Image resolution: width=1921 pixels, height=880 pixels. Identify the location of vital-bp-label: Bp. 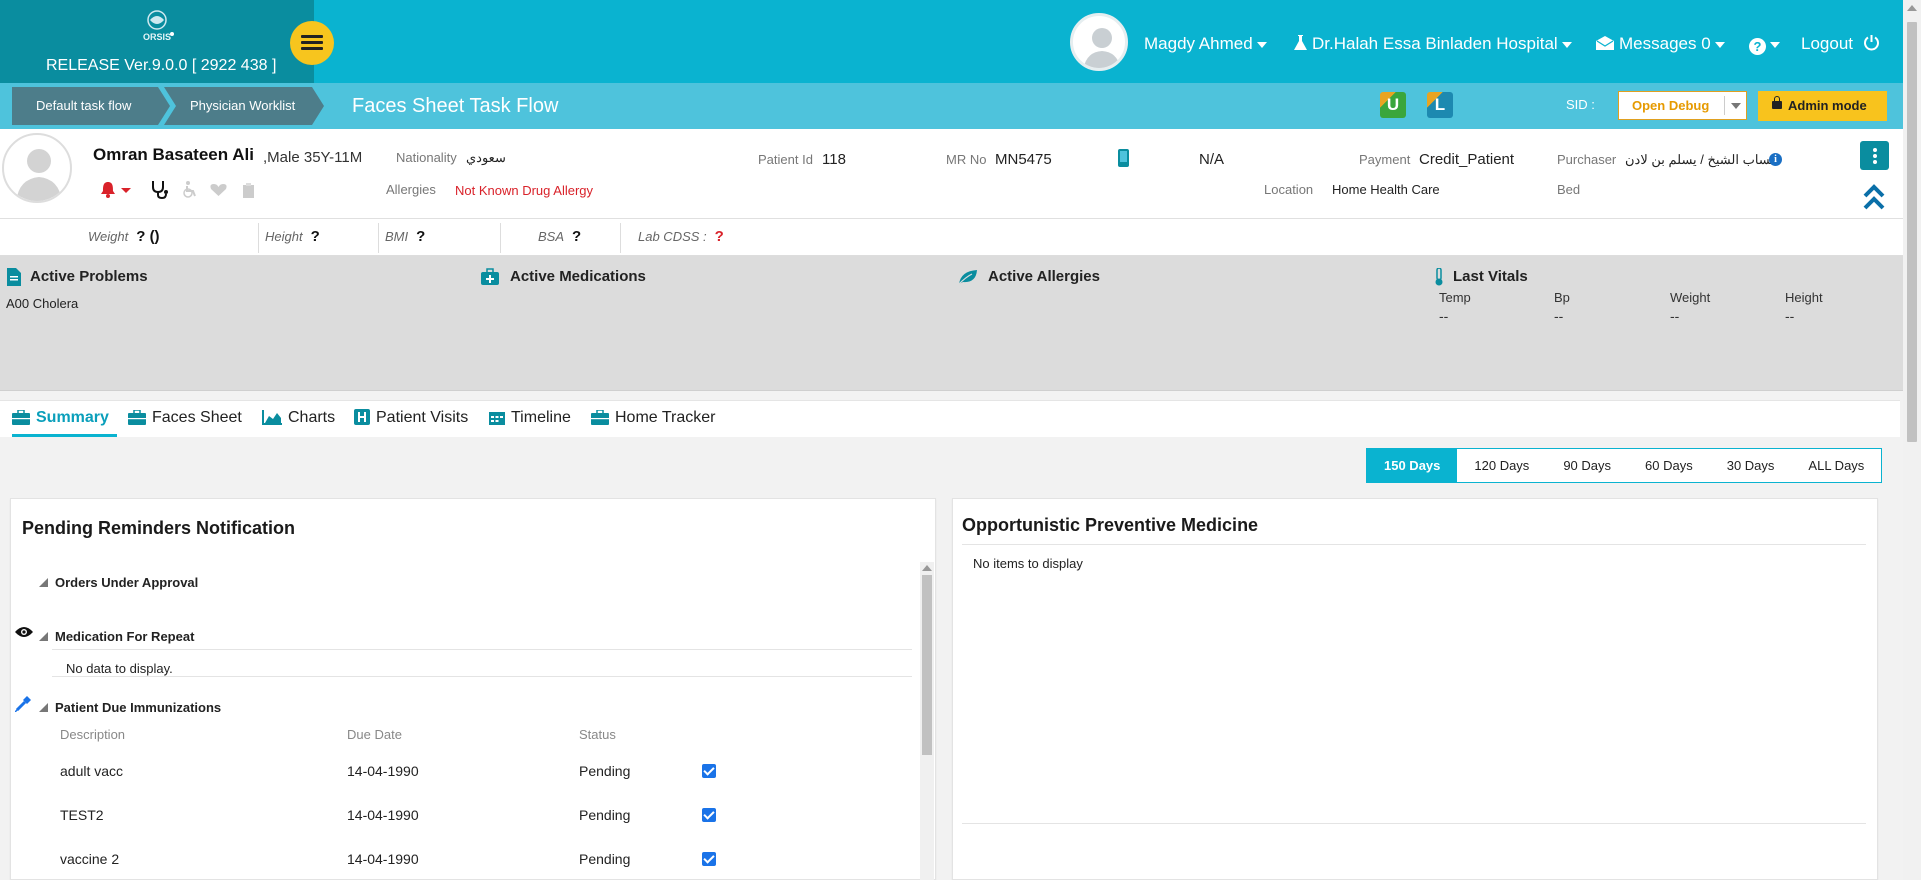
(1562, 297).